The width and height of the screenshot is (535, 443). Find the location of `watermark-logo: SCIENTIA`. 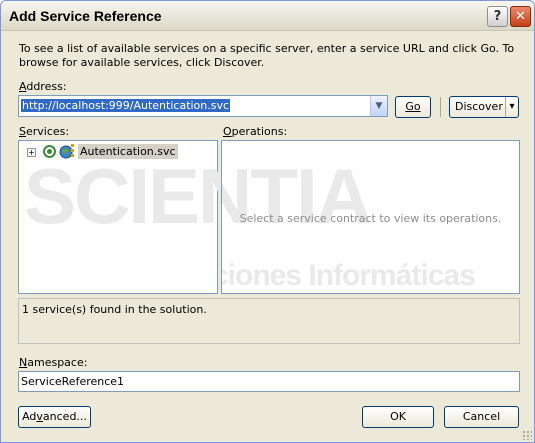

watermark-logo: SCIENTIA is located at coordinates (297, 196).